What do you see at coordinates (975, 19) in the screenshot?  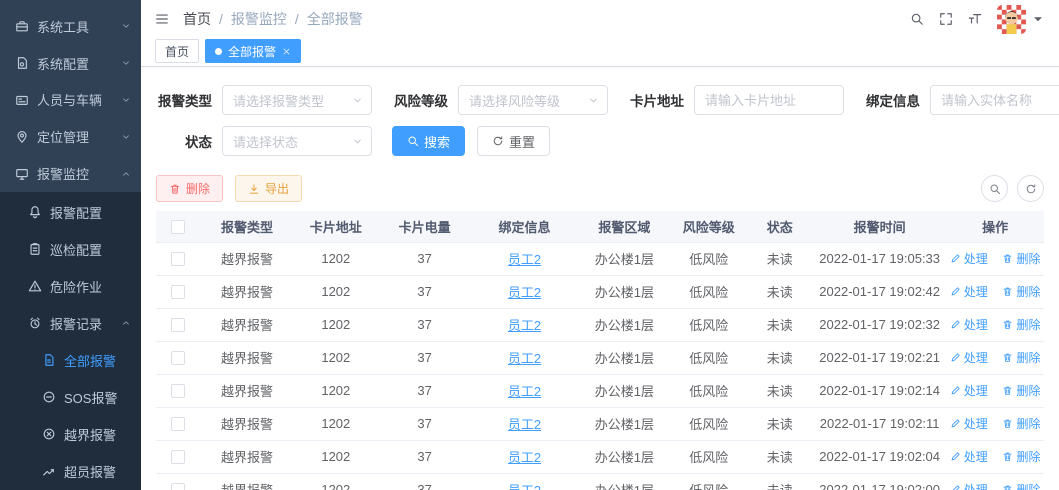 I see `font-size-icon` at bounding box center [975, 19].